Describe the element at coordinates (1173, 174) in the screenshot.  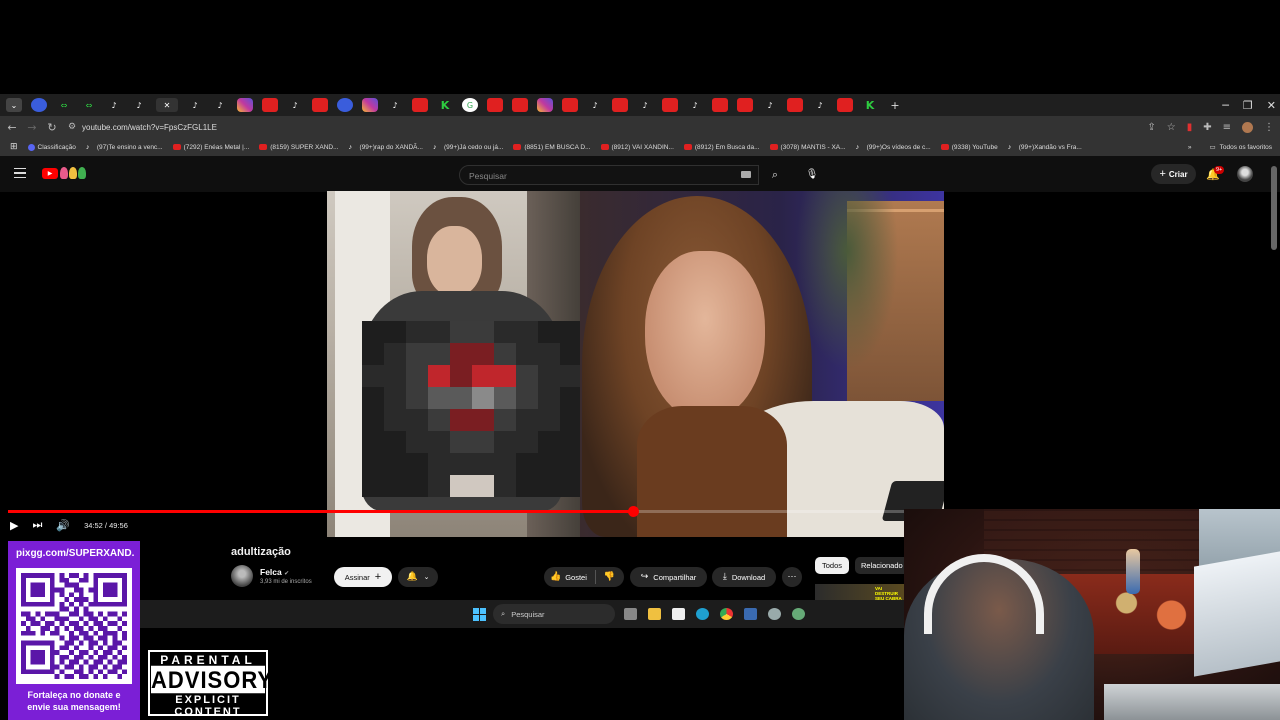
I see `create-button: + Criar` at that location.